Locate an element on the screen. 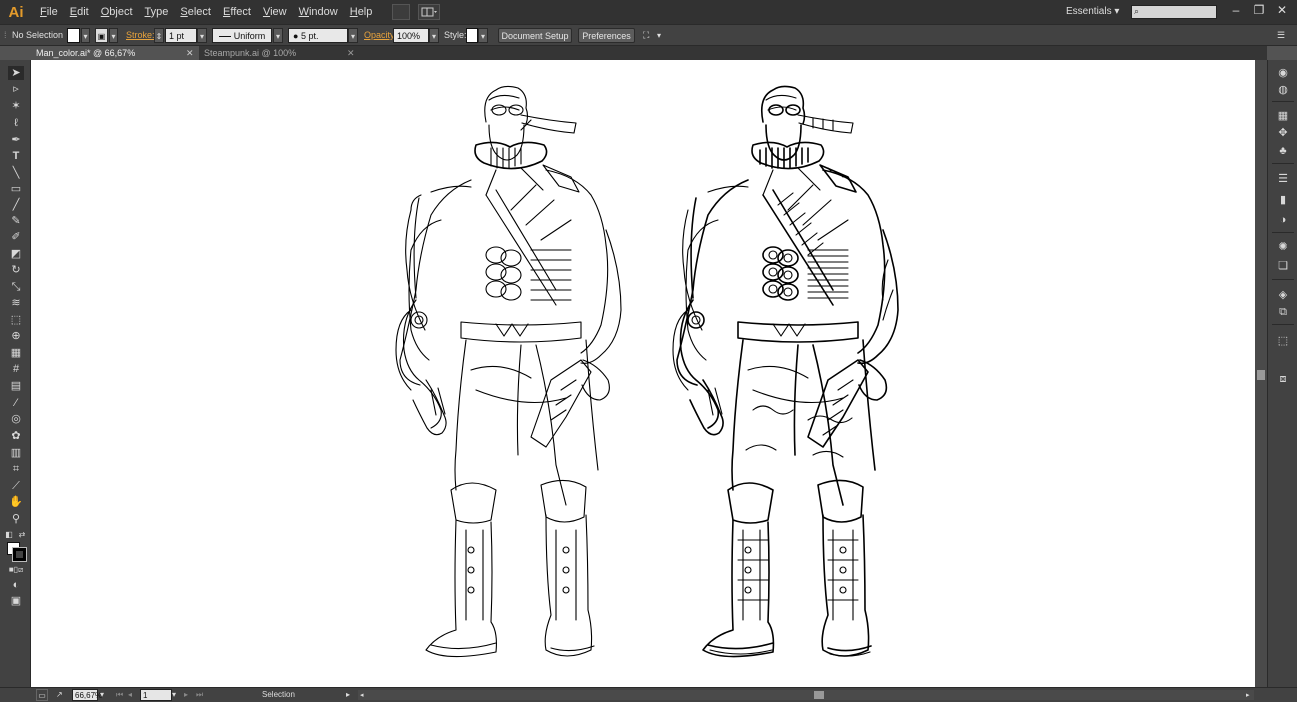  close-window-button: ✕ is located at coordinates (1282, 10).